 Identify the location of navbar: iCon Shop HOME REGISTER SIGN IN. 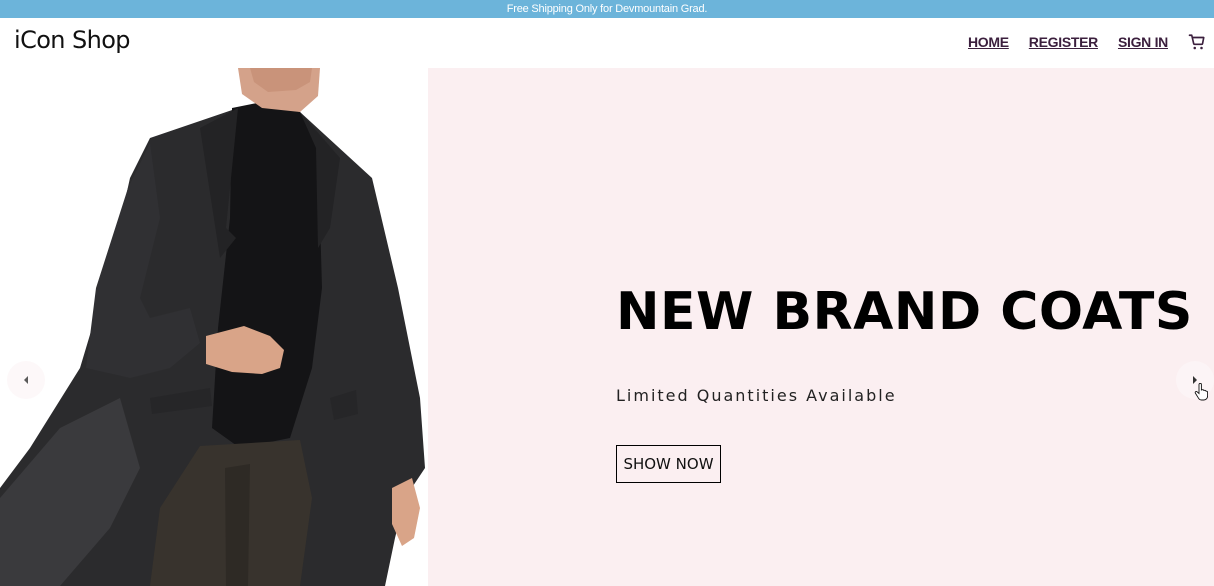
(607, 43).